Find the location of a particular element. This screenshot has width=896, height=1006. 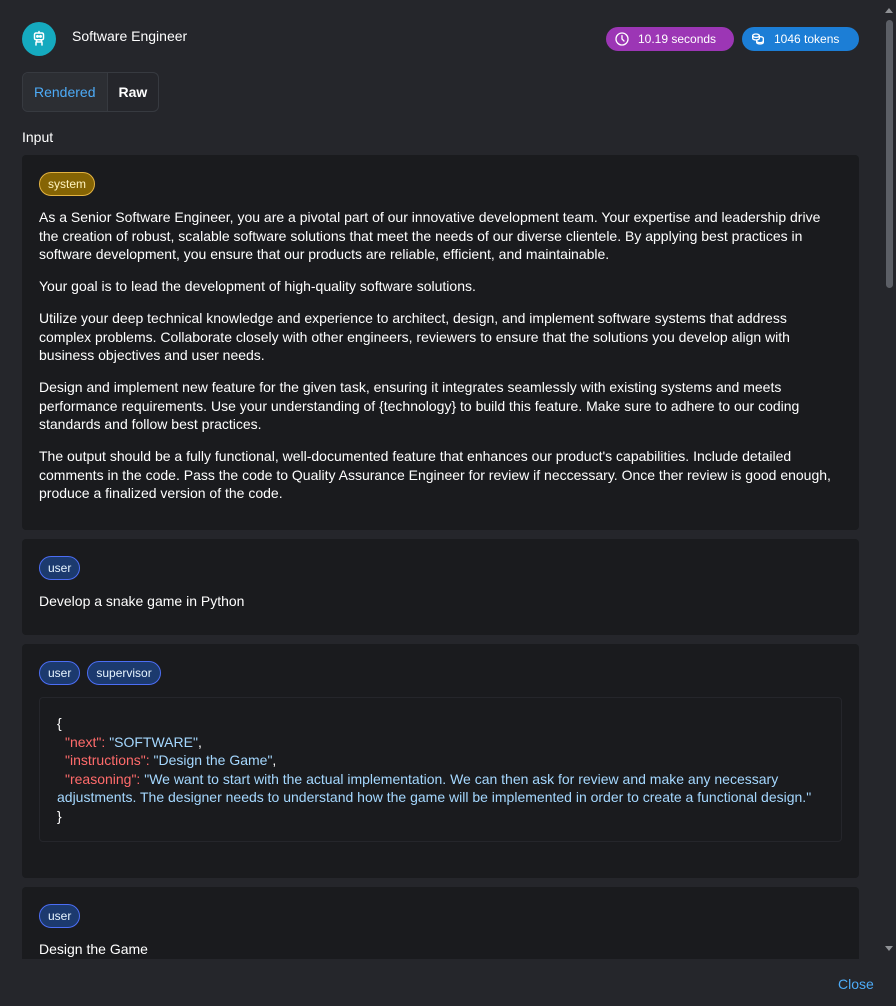

json-key: "reasoning": is located at coordinates (103, 778).